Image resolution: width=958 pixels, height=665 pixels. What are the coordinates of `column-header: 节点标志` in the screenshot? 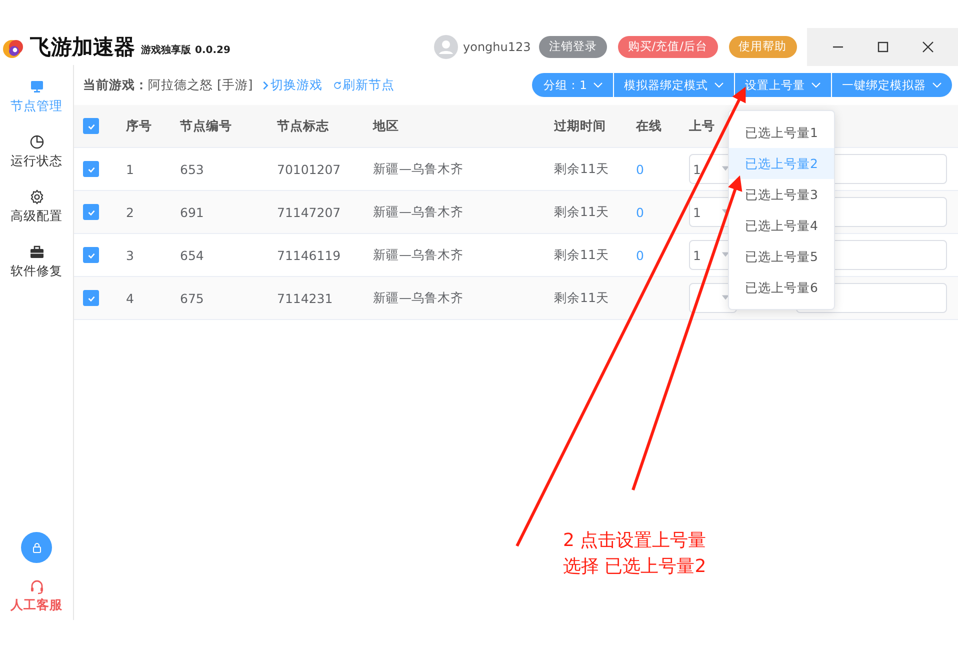 It's located at (303, 126).